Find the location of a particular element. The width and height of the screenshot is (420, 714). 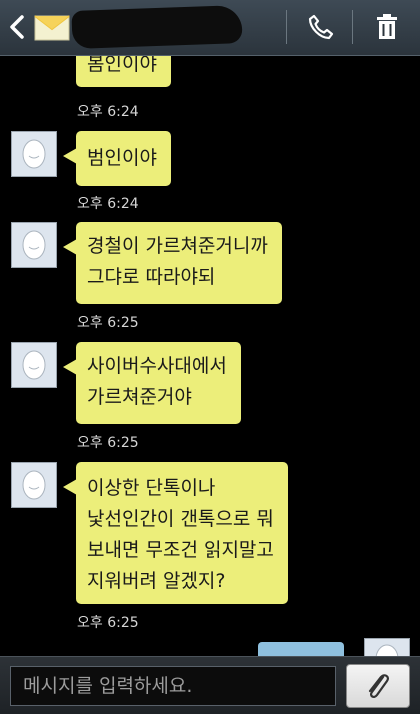

message-composer: 메시지를 입력하세요. is located at coordinates (210, 685).